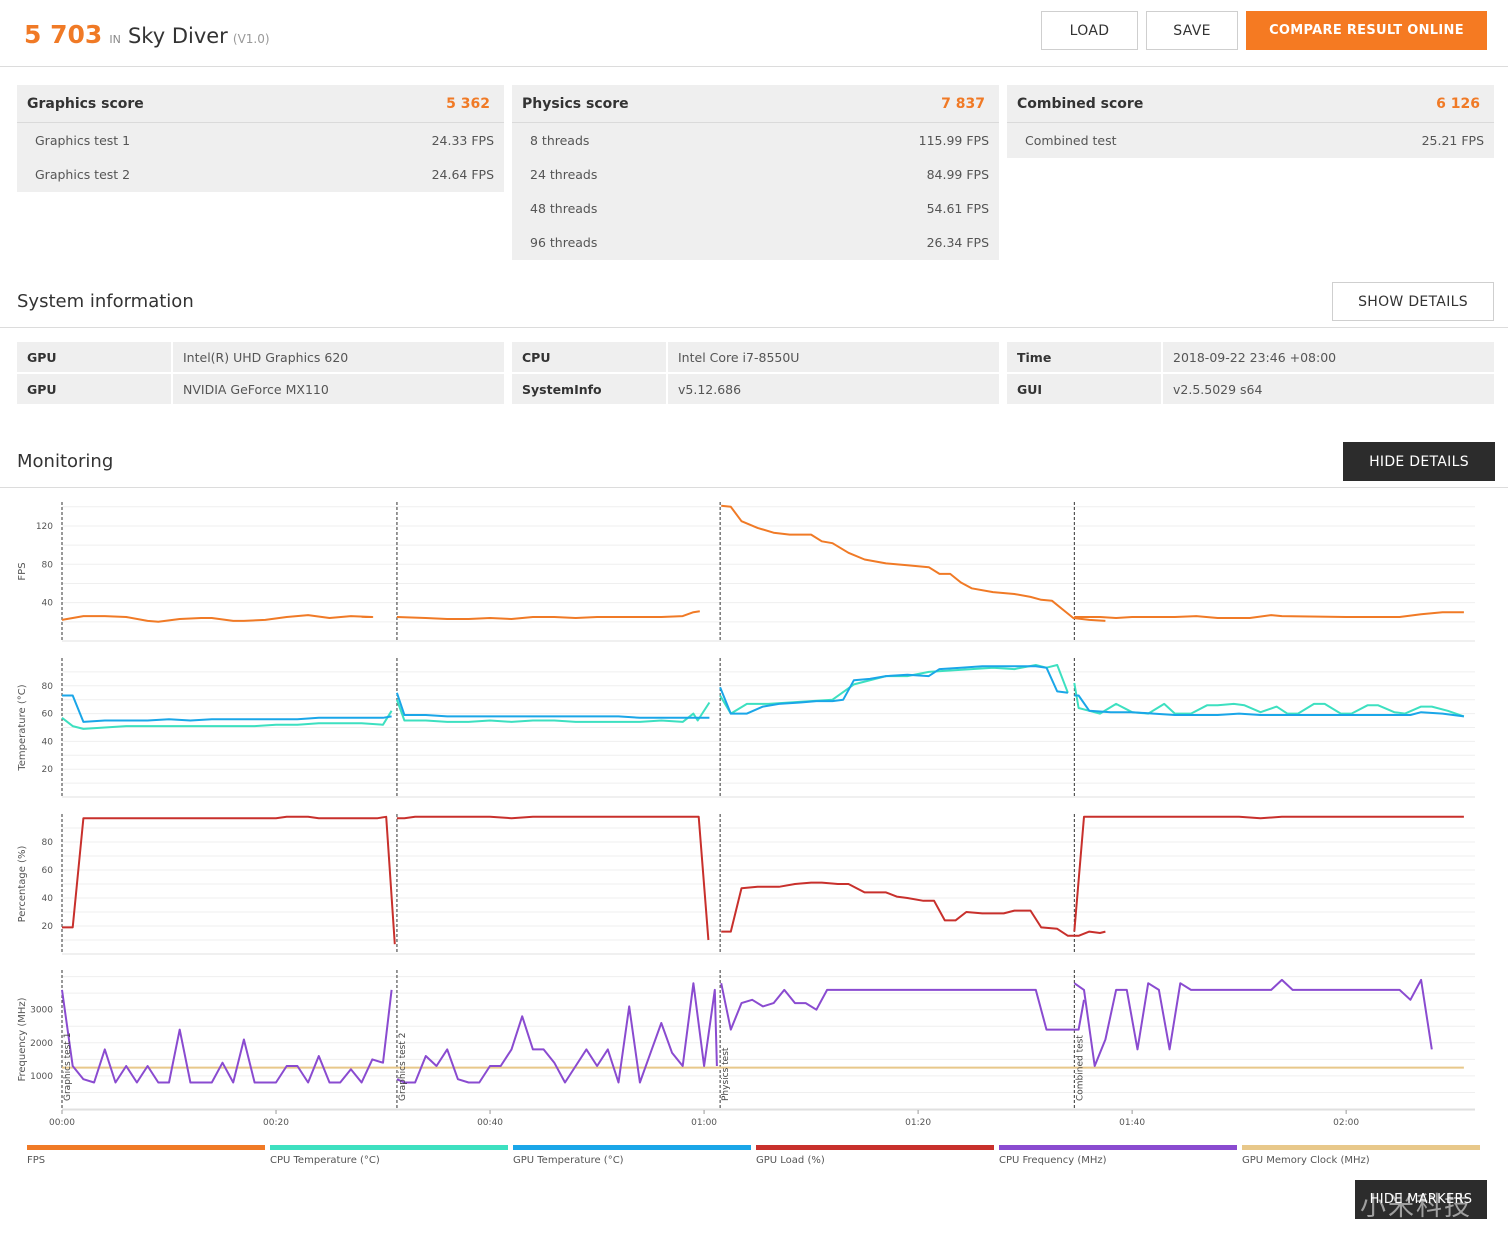 The height and width of the screenshot is (1247, 1508). What do you see at coordinates (1328, 357) in the screenshot?
I see `info-value: 2018-09-22 23:46 +08:00` at bounding box center [1328, 357].